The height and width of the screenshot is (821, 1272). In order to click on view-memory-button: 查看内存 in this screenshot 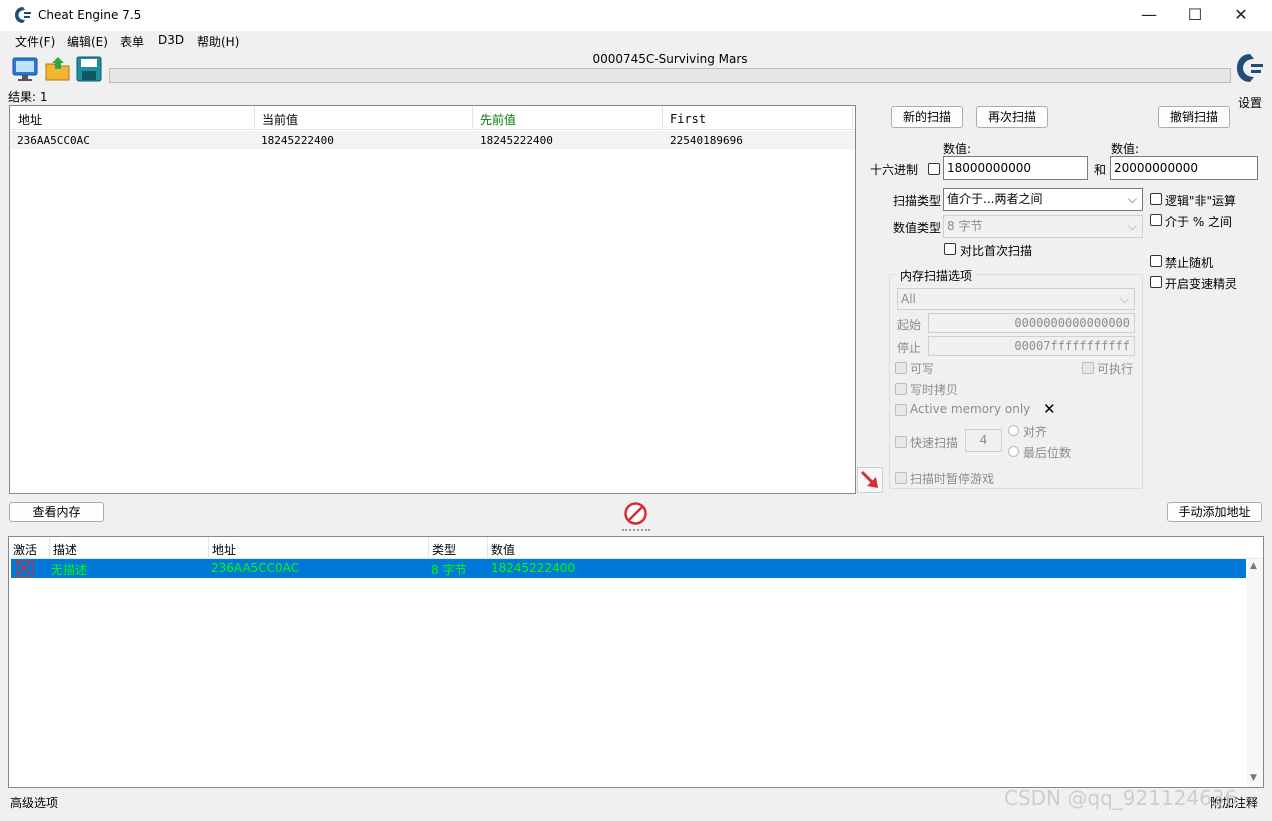, I will do `click(56, 512)`.